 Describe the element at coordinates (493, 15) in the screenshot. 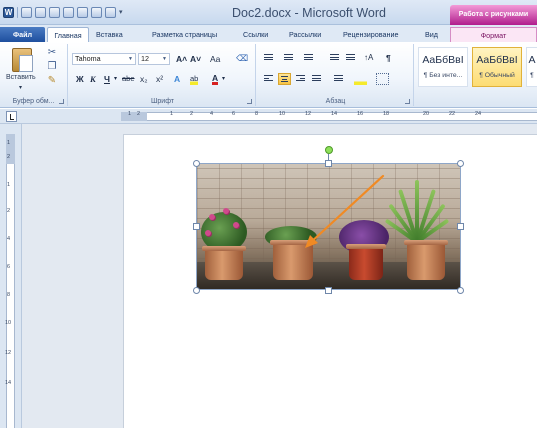

I see `picture-tools-label: Работа с рисунками` at that location.